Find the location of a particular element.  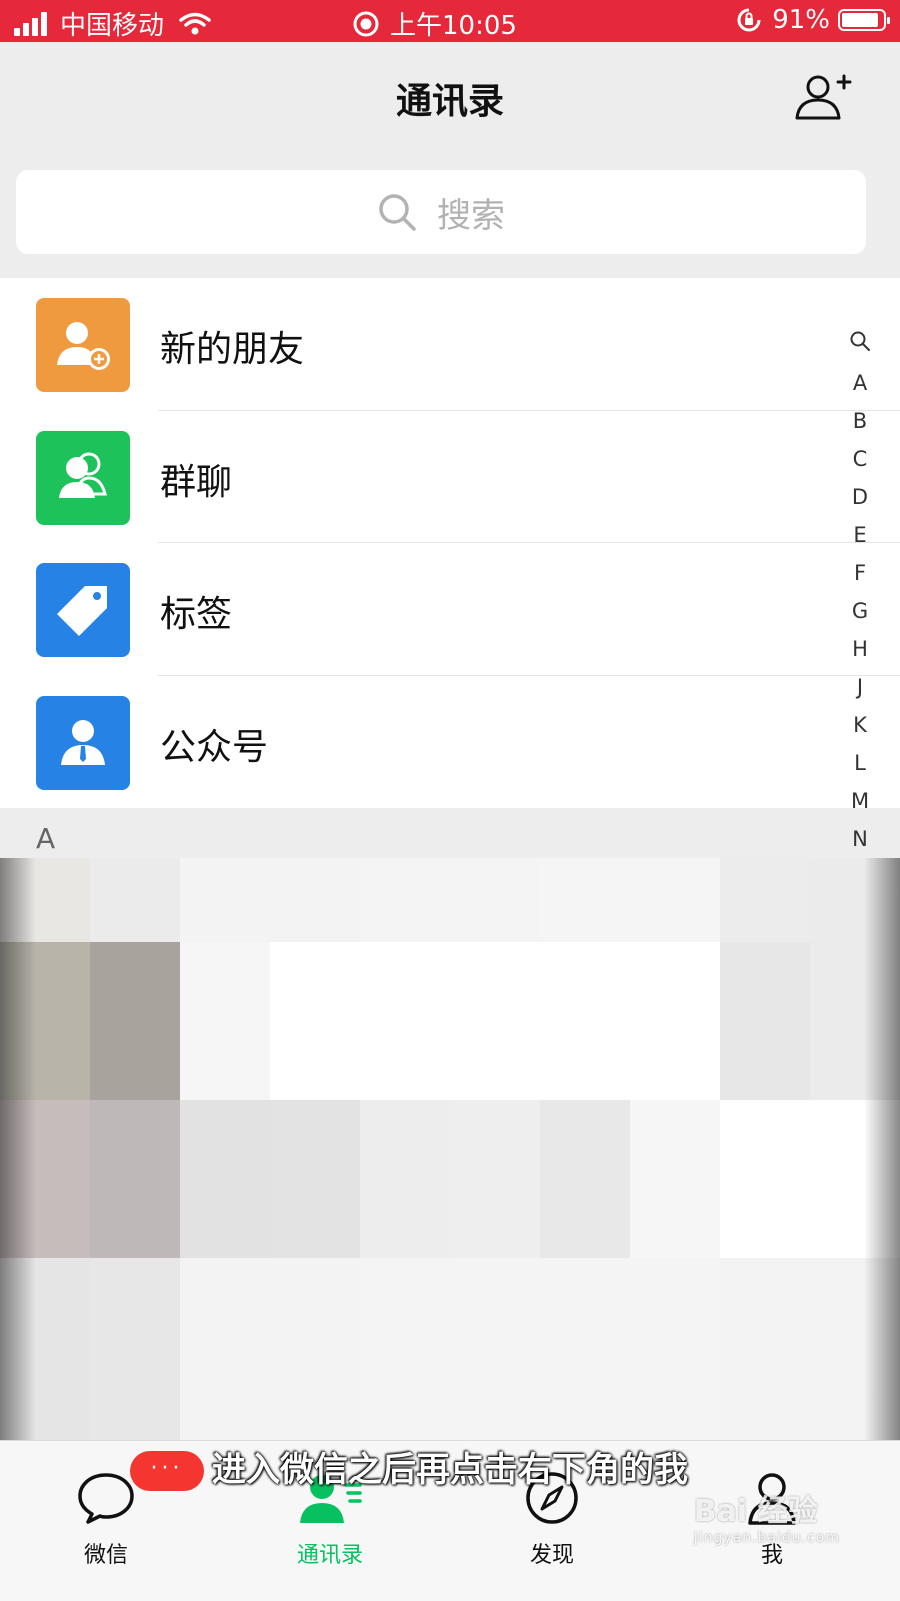

list-item-label: 群聊 is located at coordinates (196, 482).